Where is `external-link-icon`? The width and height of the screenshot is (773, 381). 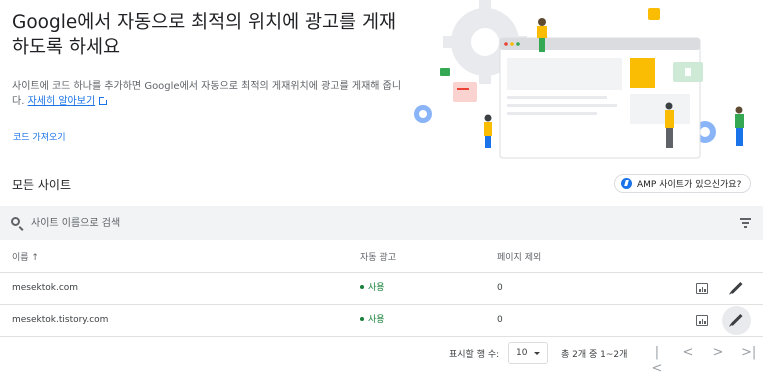
external-link-icon is located at coordinates (104, 100).